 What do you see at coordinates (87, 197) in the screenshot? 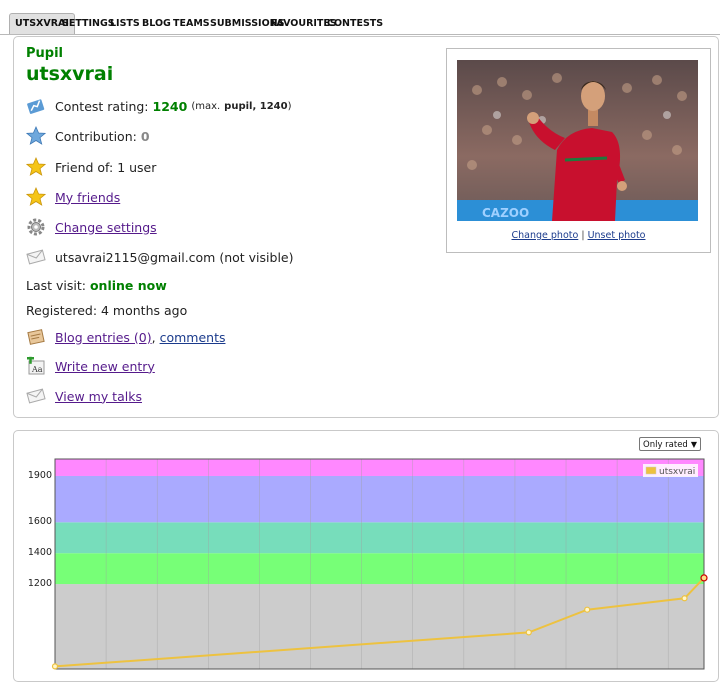
I see `my-friends-link: My friends` at bounding box center [87, 197].